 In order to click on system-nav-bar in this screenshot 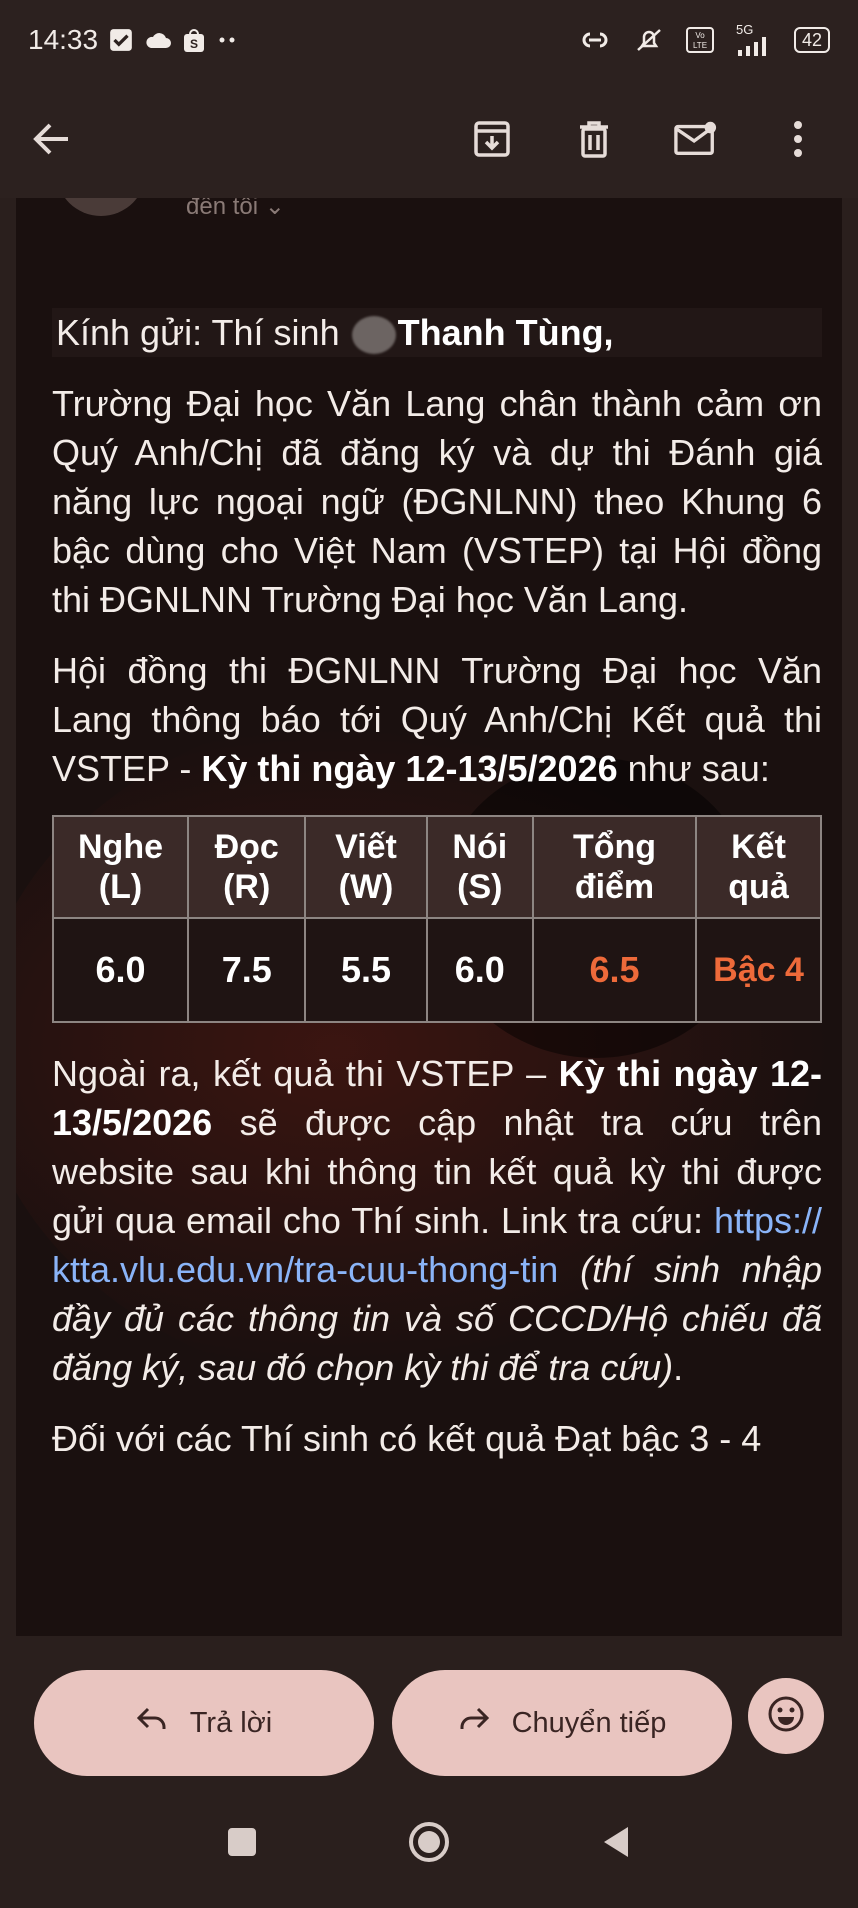, I will do `click(429, 1842)`.